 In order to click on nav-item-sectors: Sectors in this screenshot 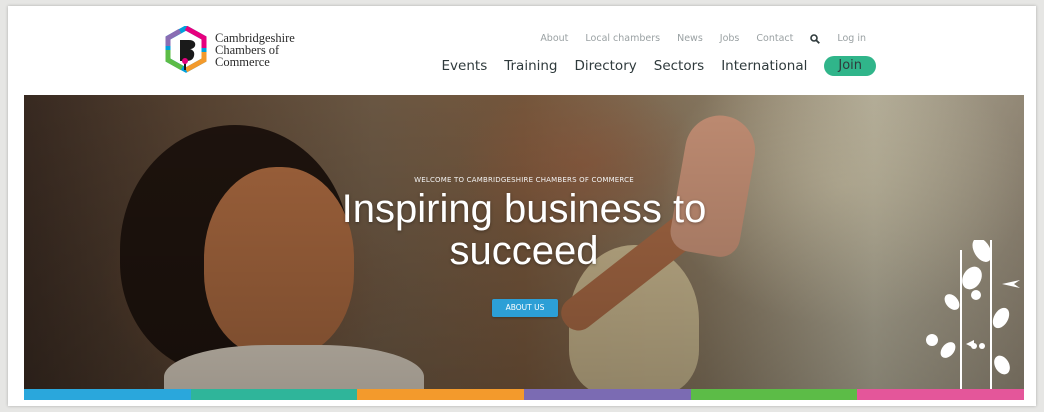, I will do `click(679, 66)`.